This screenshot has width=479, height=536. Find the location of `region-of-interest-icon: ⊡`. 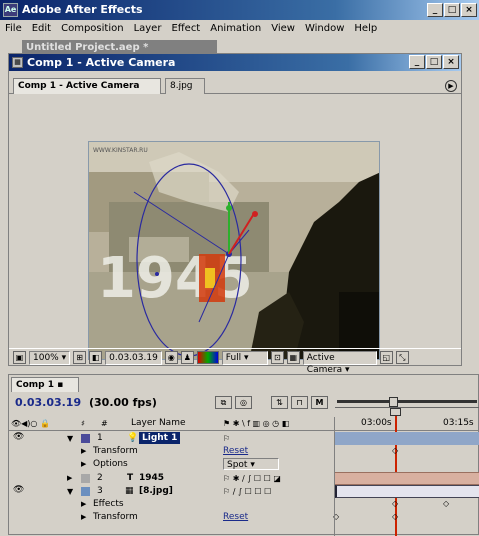

region-of-interest-icon: ⊡ is located at coordinates (277, 357).